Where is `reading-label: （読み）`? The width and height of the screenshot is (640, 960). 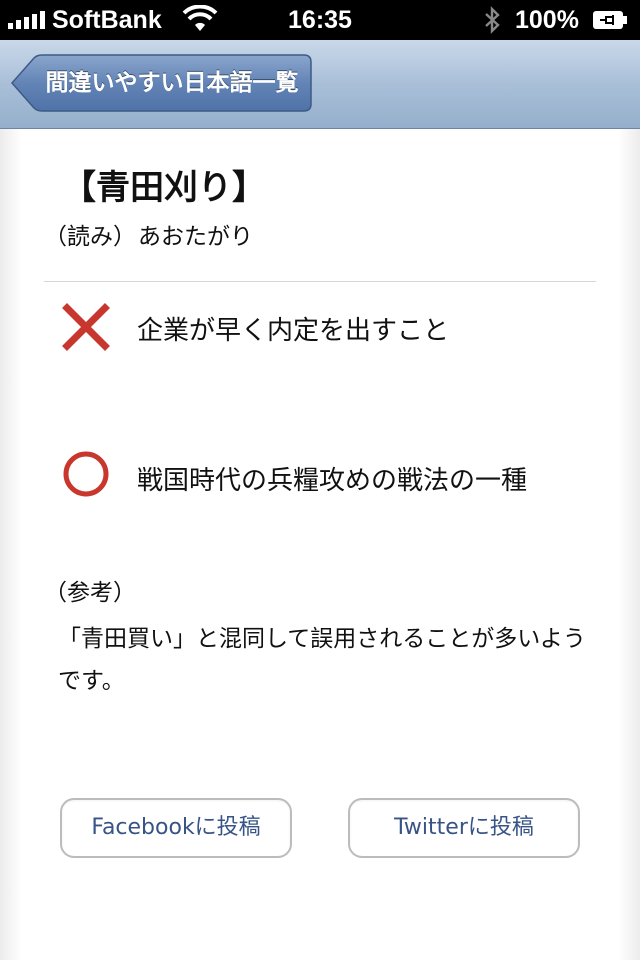
reading-label: （読み） is located at coordinates (90, 237).